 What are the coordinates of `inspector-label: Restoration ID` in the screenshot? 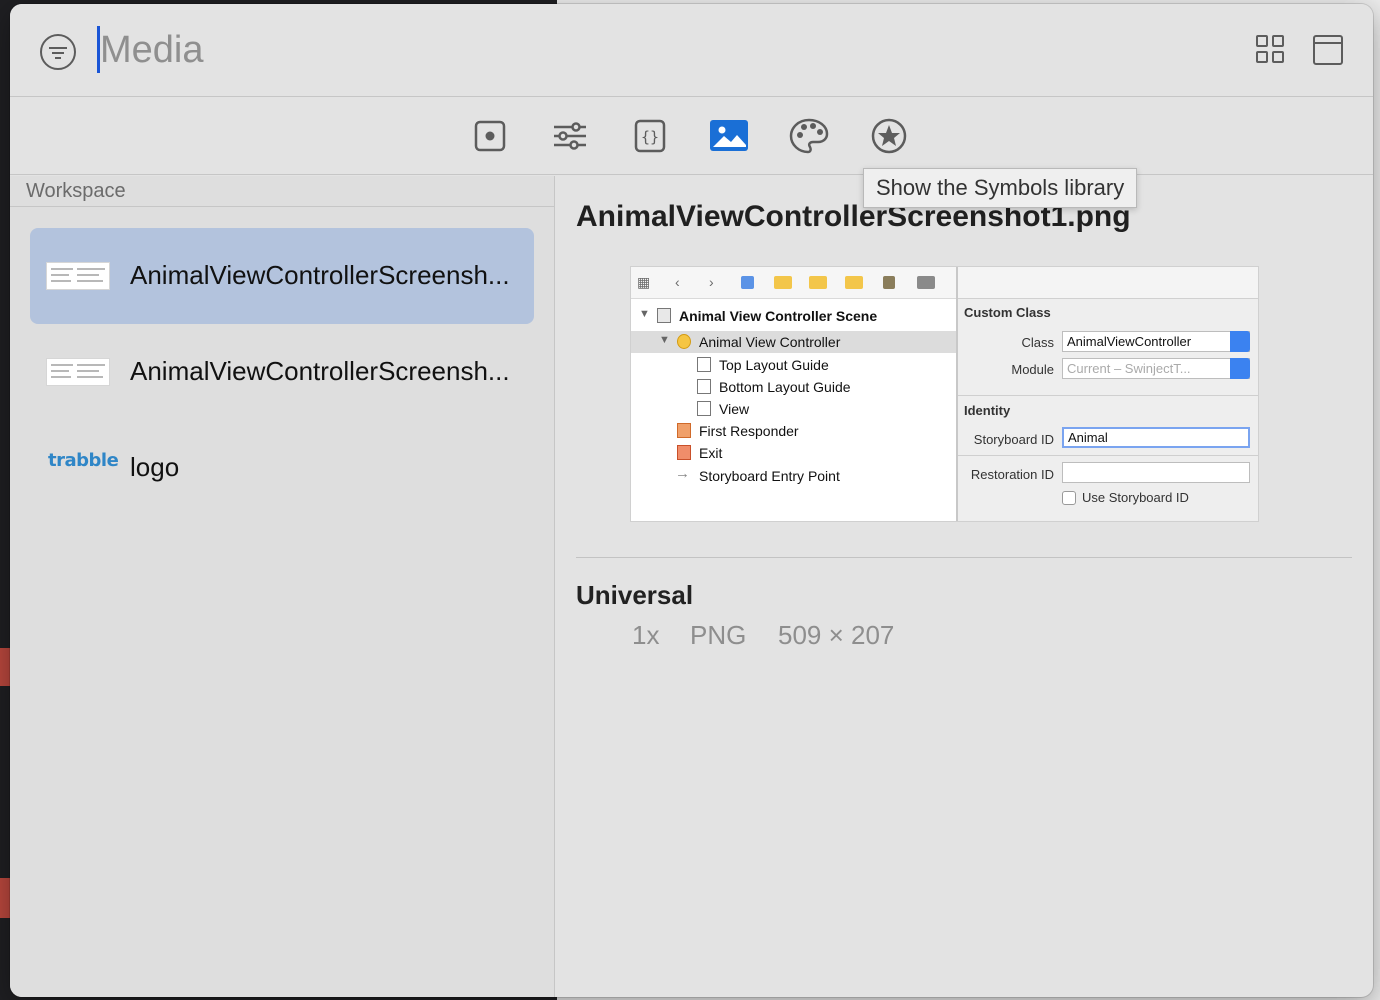 It's located at (1012, 474).